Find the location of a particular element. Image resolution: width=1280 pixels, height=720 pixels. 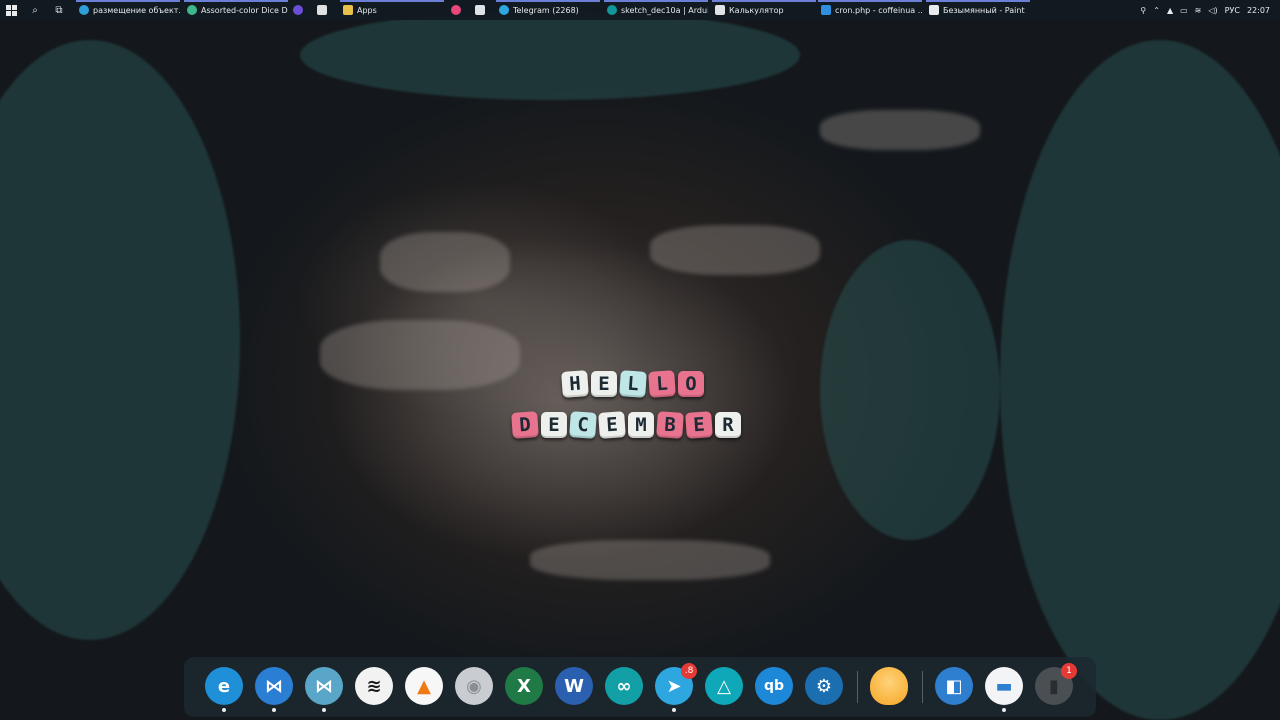

notification-badge: .8 is located at coordinates (689, 671).